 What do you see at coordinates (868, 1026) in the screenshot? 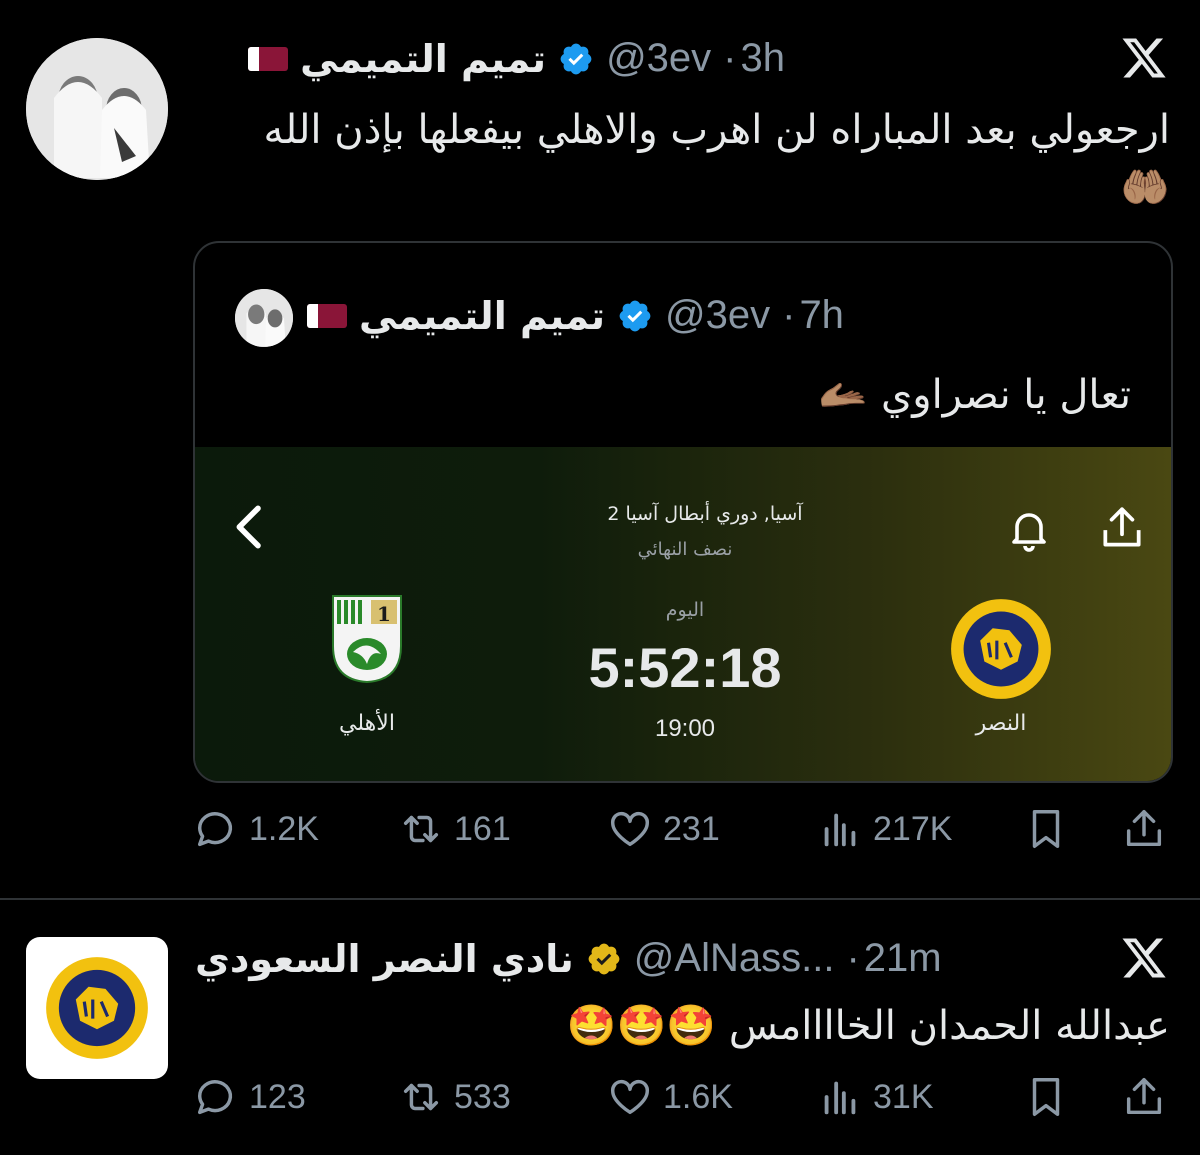
I see `tweet-text: عبدالله الحمدان الخاااامس 🤩🤩🤩` at bounding box center [868, 1026].